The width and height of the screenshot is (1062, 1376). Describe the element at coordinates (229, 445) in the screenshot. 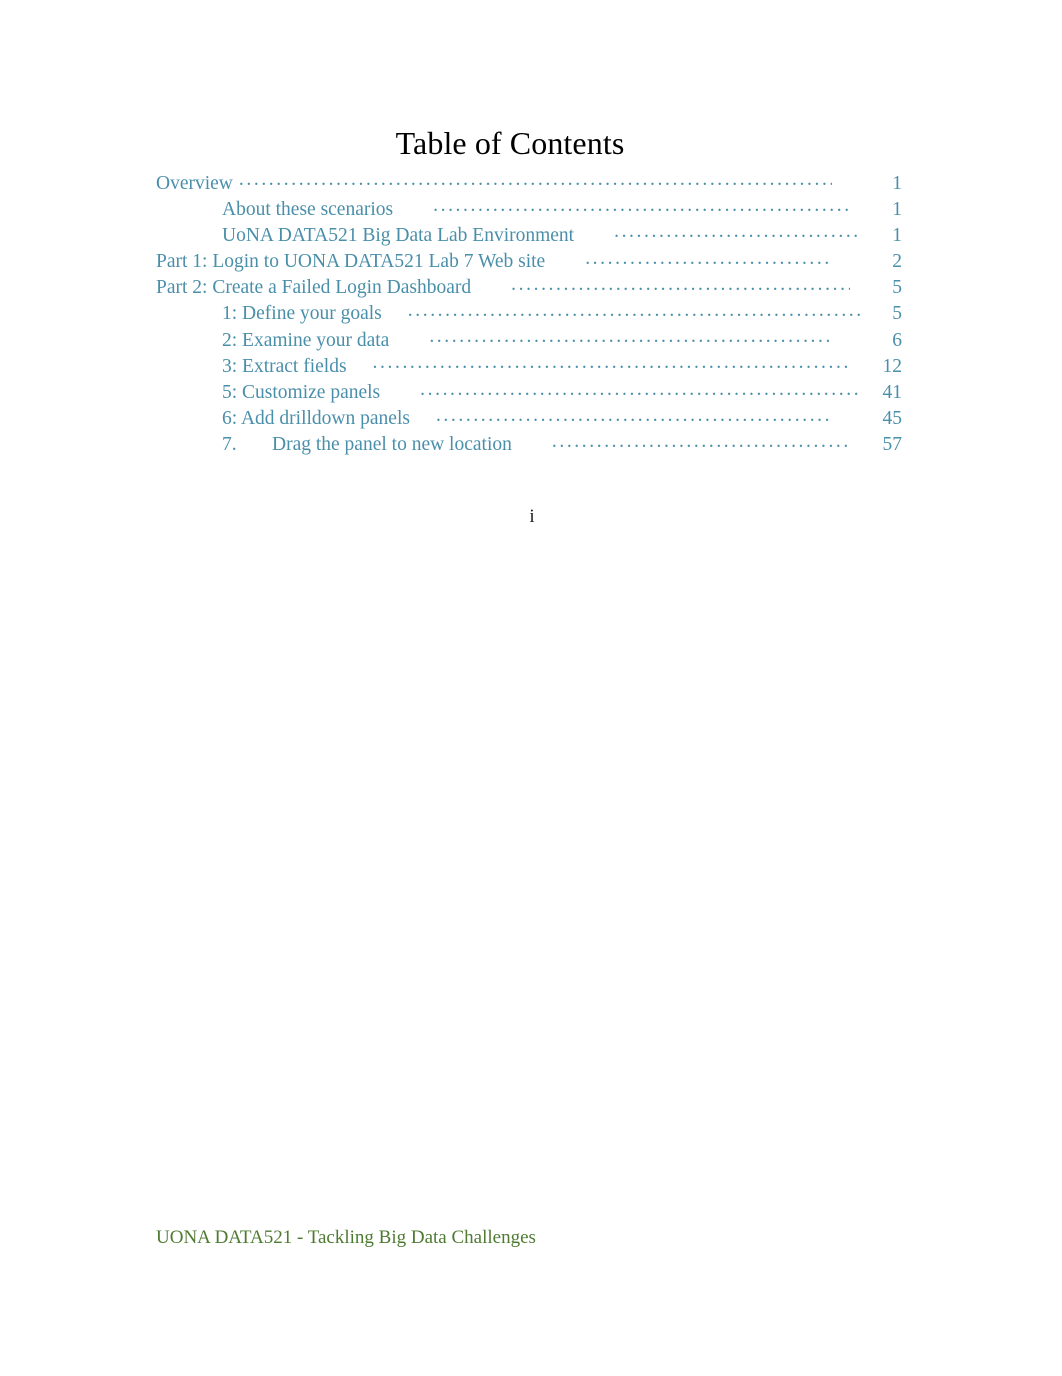

I see `toc-entry-number: 7.` at that location.